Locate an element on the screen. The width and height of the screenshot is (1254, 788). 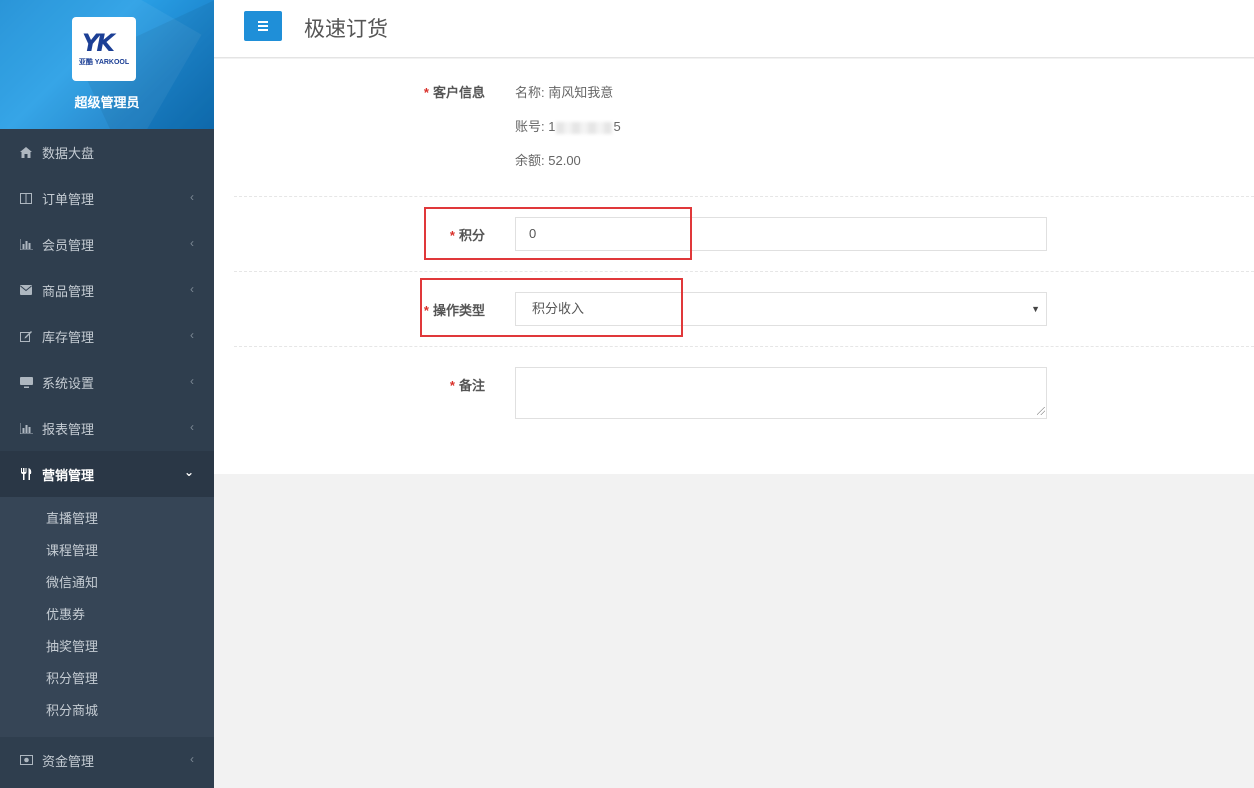
cutlery-icon is located at coordinates (26, 474).